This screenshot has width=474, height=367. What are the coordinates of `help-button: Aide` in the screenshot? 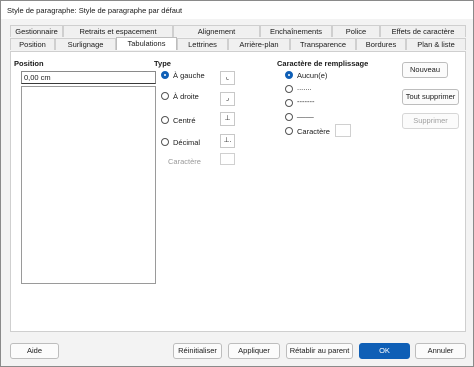 It's located at (34, 351).